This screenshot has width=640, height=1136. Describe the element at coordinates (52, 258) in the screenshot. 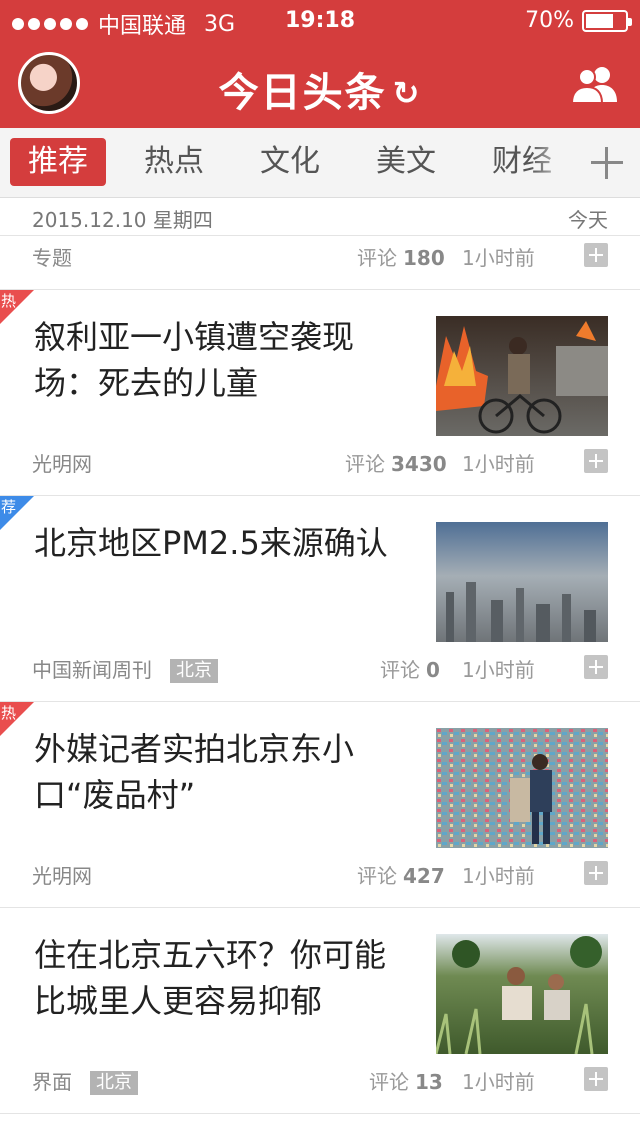

I see `topic-source: 专题` at that location.